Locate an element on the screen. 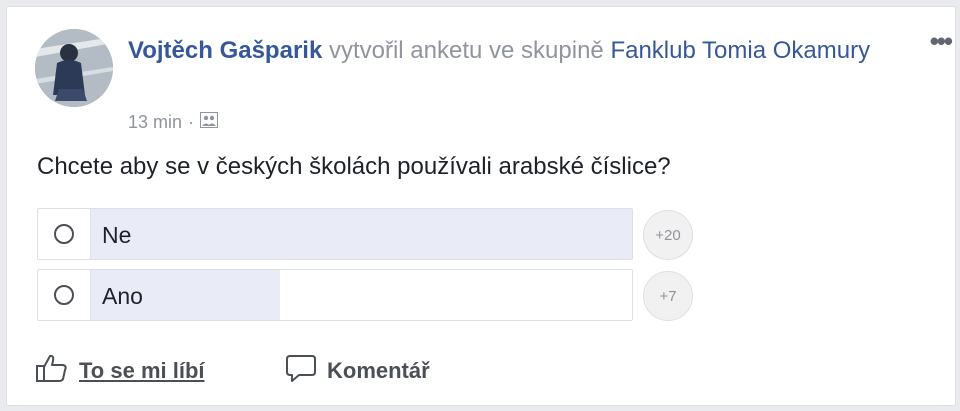  poll-option-fill is located at coordinates (361, 234).